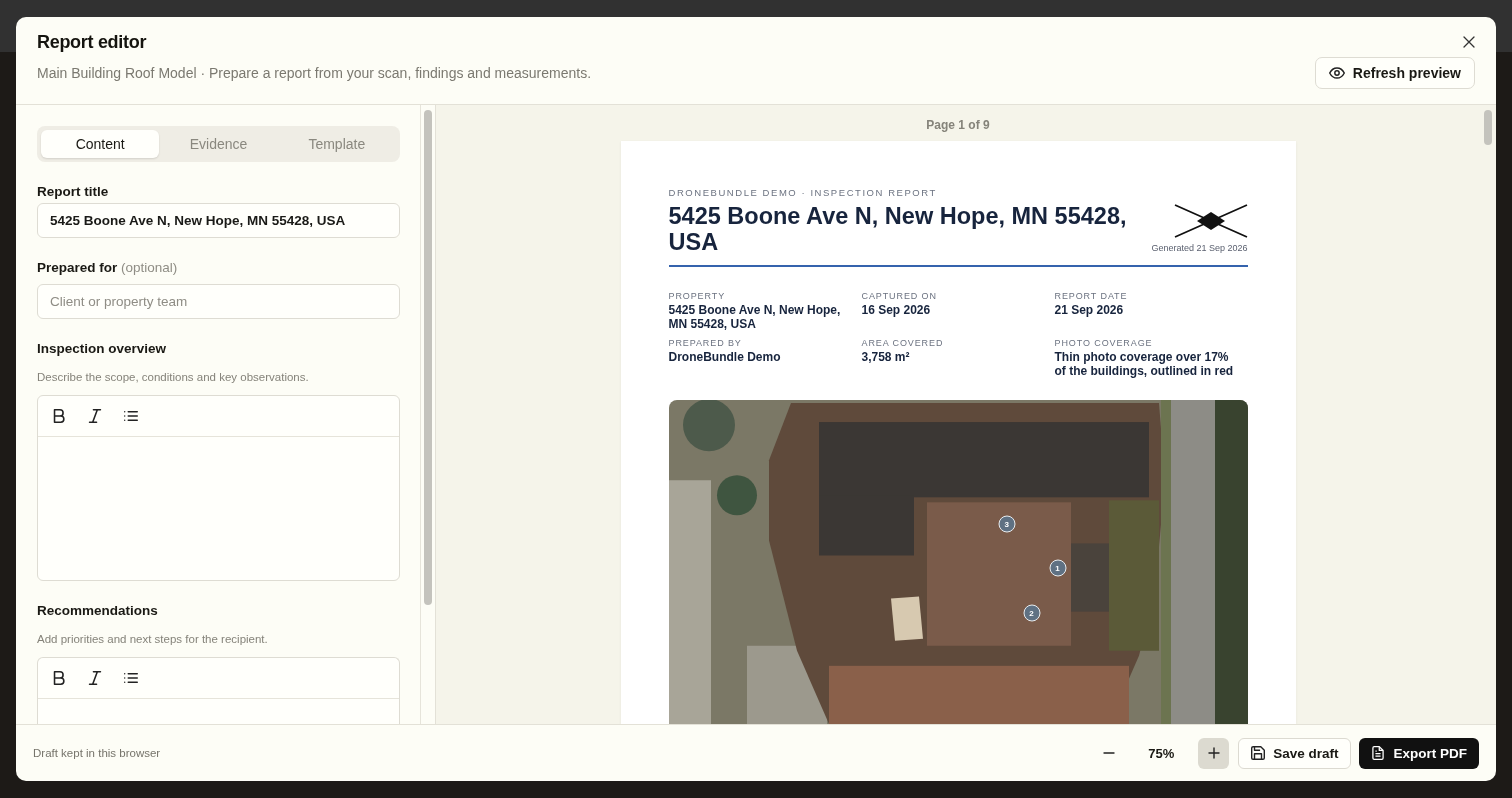 The height and width of the screenshot is (798, 1512). What do you see at coordinates (1199, 248) in the screenshot?
I see `generated-date: Generated 21 Sep 2026` at bounding box center [1199, 248].